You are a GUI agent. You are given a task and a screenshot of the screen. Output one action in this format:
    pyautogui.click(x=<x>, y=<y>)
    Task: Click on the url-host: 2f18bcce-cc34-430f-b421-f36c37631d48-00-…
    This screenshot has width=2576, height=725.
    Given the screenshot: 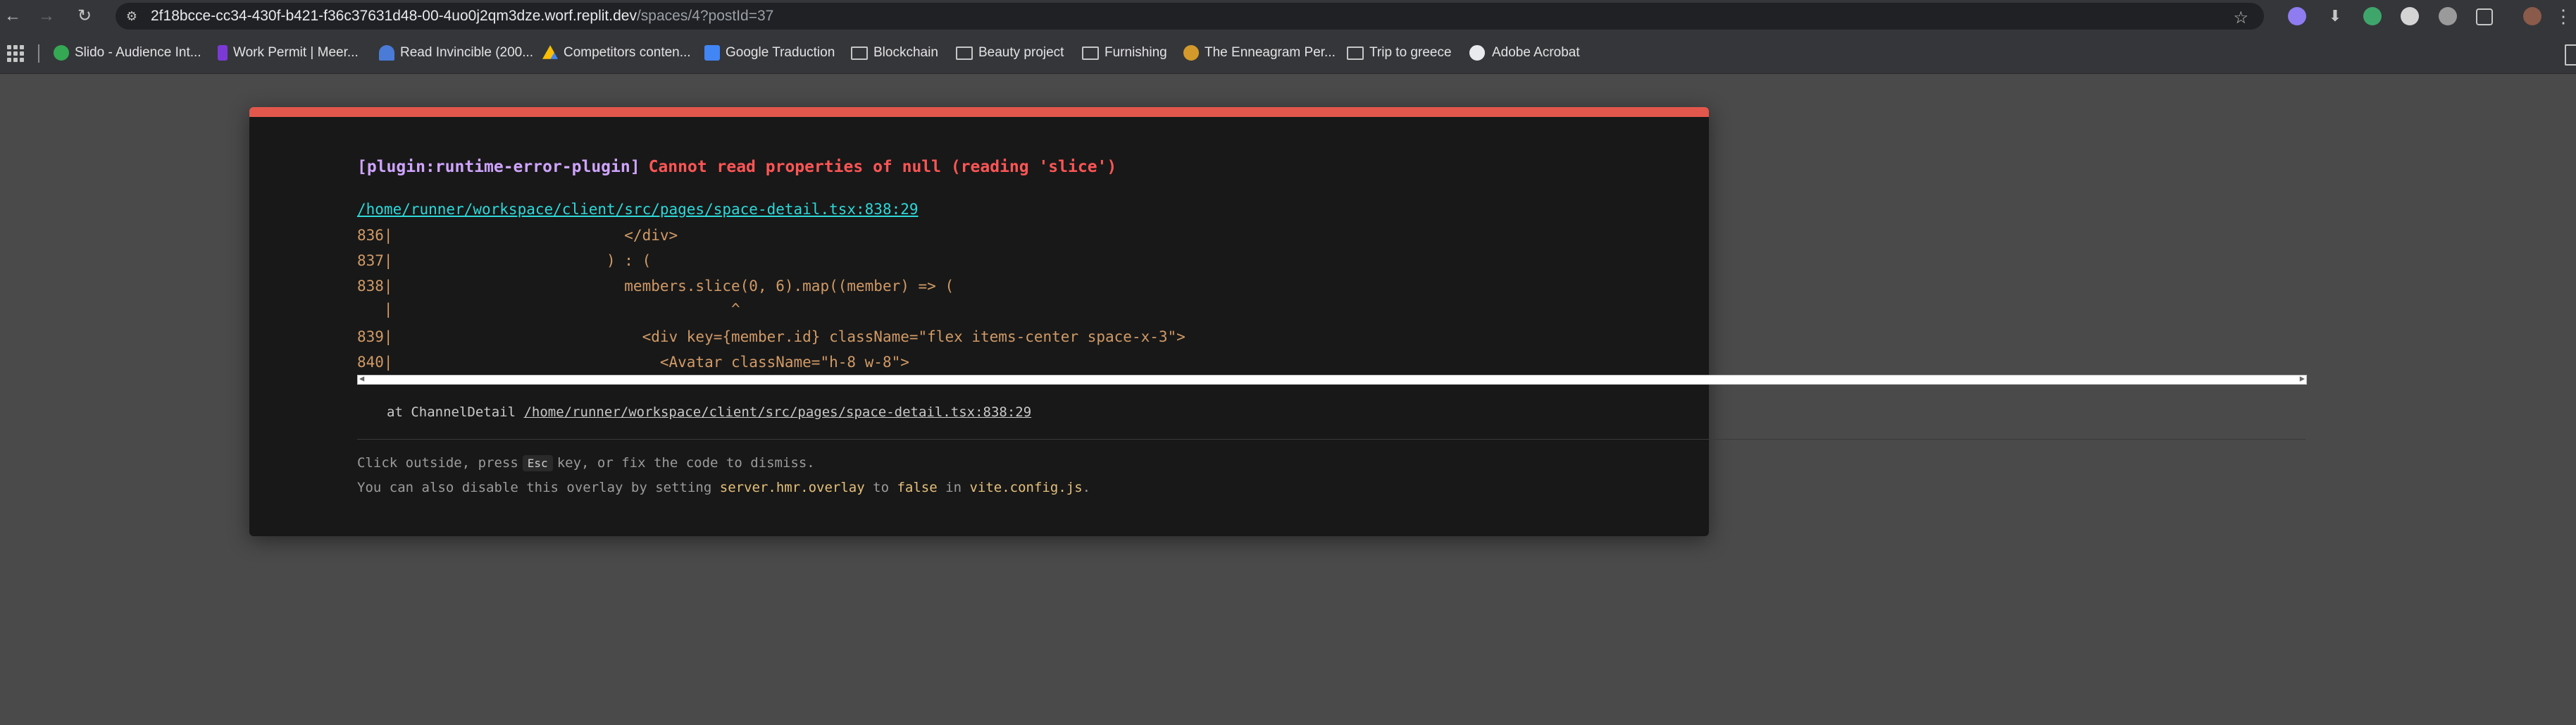 What is the action you would take?
    pyautogui.click(x=394, y=16)
    